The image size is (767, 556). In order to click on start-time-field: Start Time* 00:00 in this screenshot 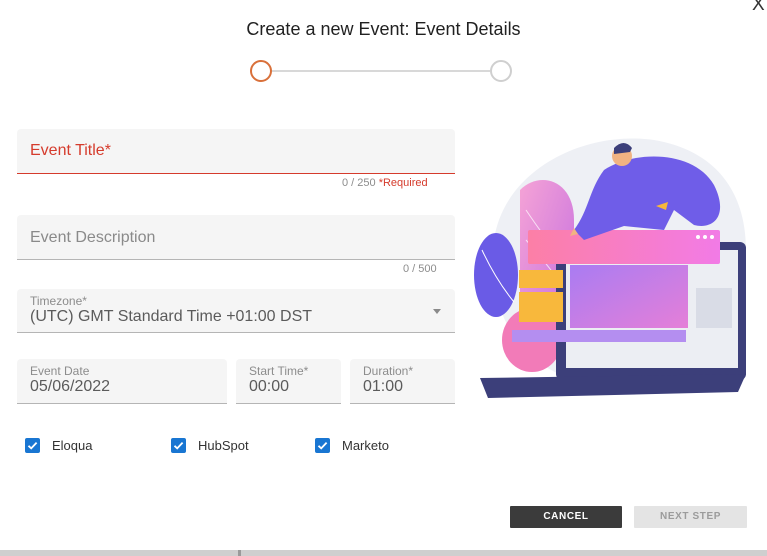, I will do `click(288, 381)`.